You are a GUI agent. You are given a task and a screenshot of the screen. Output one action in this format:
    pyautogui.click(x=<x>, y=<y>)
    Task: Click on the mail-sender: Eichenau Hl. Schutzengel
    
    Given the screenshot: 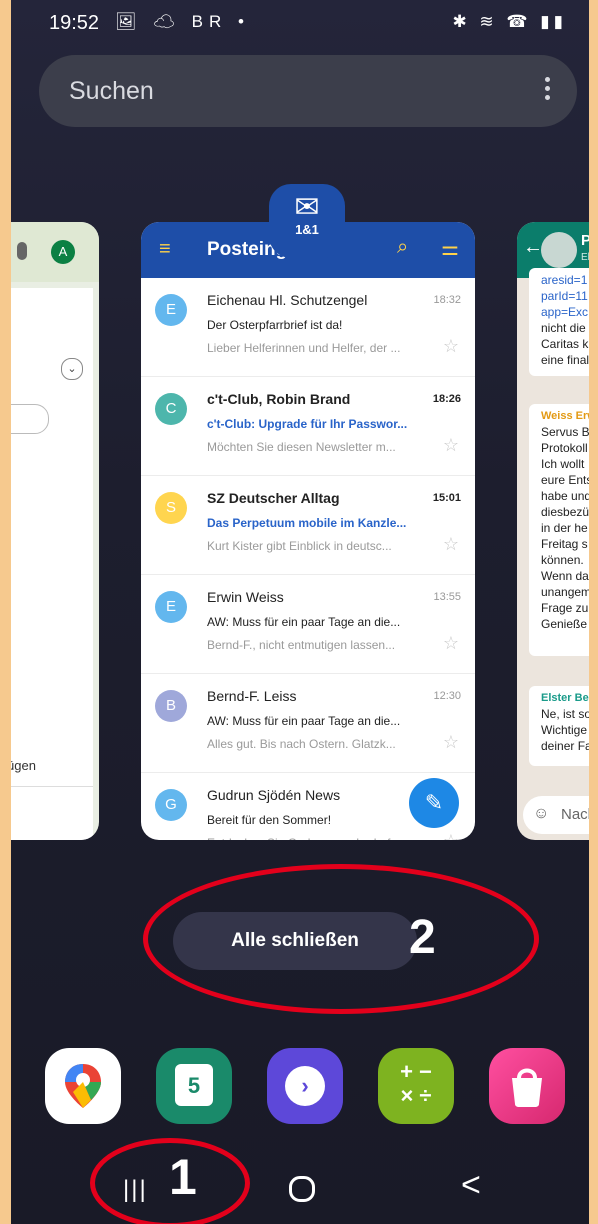 What is the action you would take?
    pyautogui.click(x=287, y=300)
    